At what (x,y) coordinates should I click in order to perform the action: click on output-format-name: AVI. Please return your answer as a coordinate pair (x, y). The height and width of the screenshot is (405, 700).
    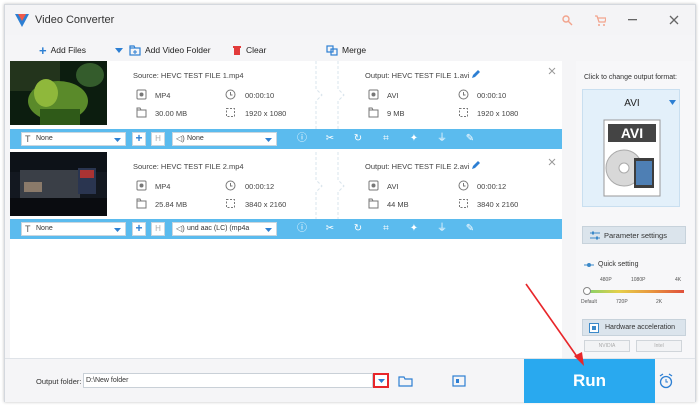
    Looking at the image, I should click on (632, 103).